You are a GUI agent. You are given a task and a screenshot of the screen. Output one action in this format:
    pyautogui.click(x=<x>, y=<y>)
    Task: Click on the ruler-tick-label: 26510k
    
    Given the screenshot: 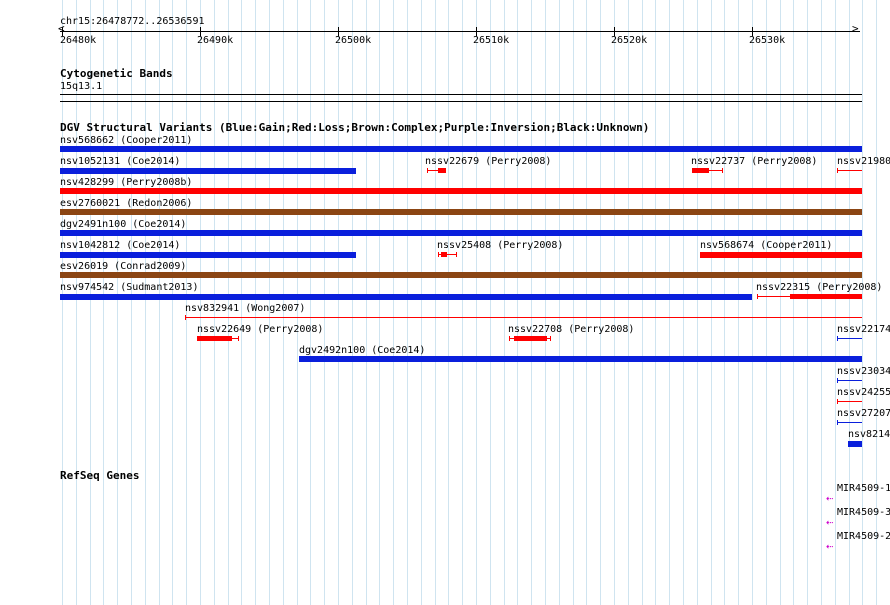 What is the action you would take?
    pyautogui.click(x=491, y=40)
    